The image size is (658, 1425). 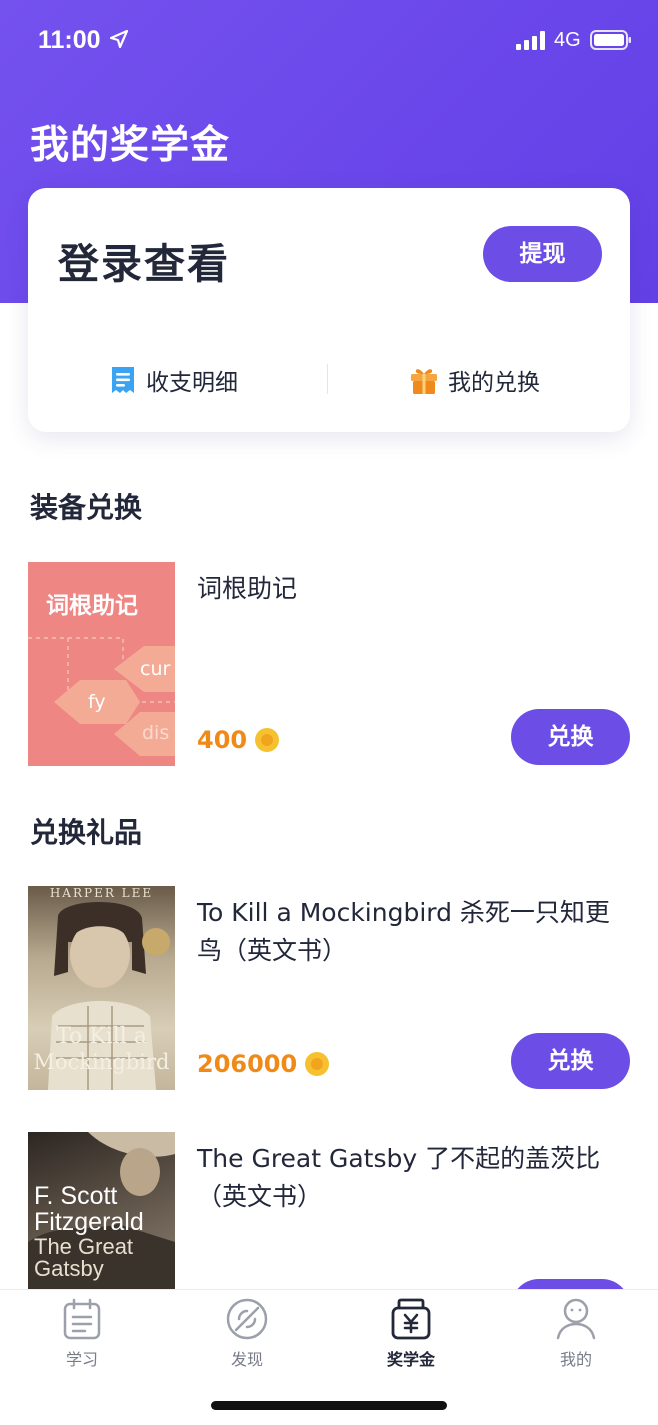 What do you see at coordinates (123, 380) in the screenshot?
I see `receipt-icon` at bounding box center [123, 380].